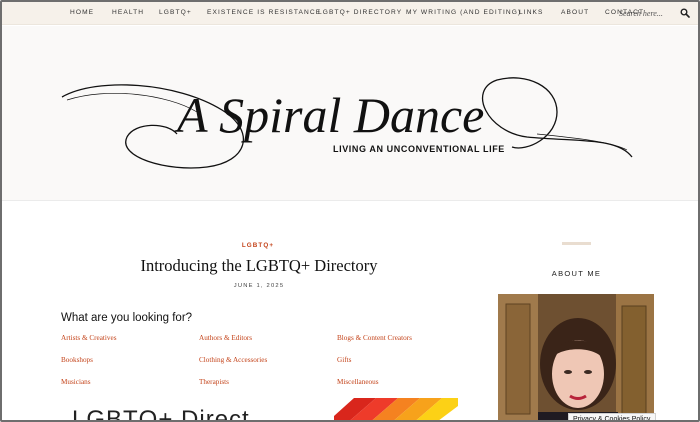  Describe the element at coordinates (575, 12) in the screenshot. I see `nav-item-about: ABOUT` at that location.